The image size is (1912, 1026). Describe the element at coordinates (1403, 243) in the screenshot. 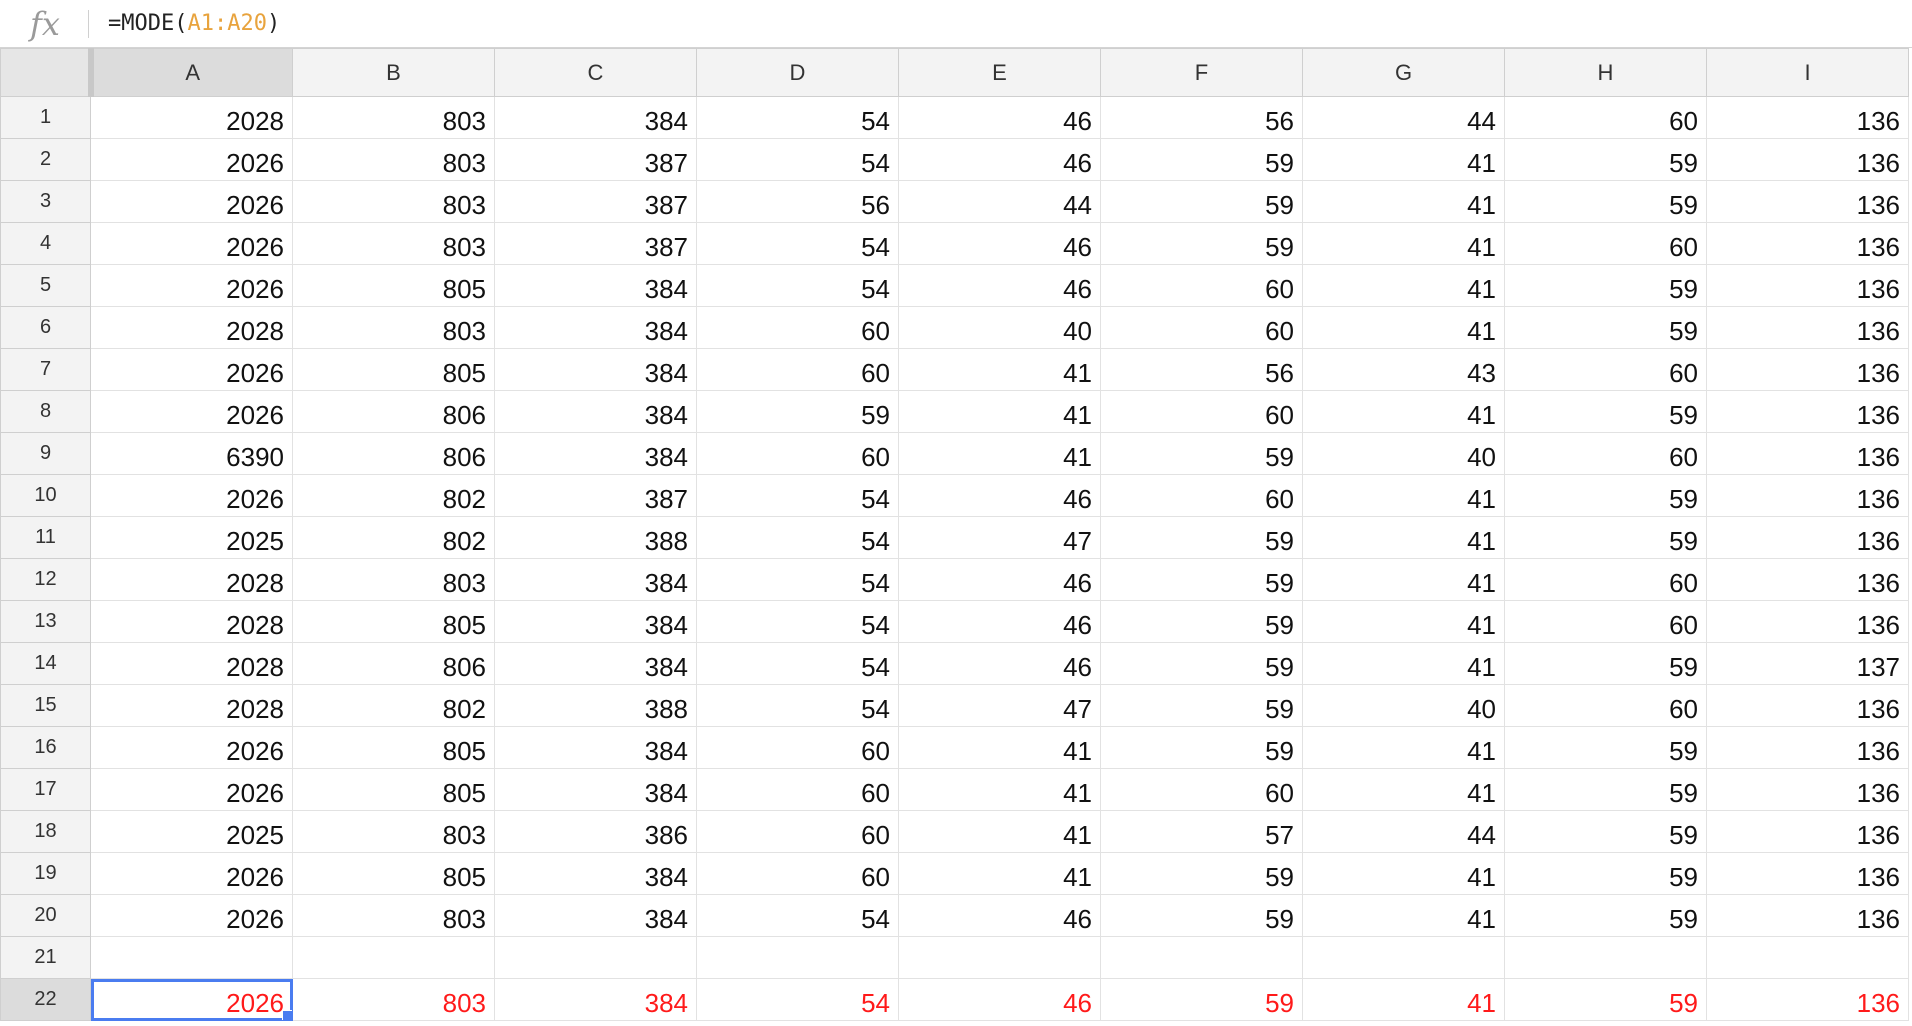

I see `cell-g4: 41` at that location.